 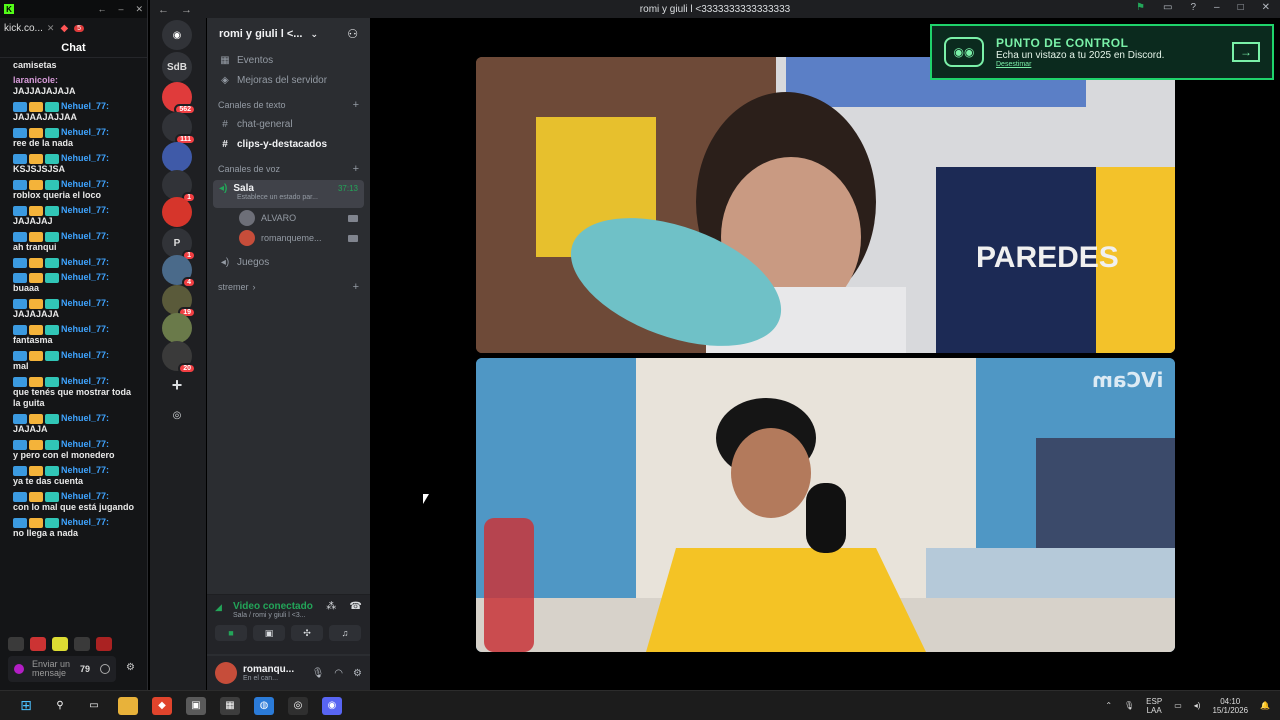 I want to click on screen-icon: ▭, so click(x=1167, y=7).